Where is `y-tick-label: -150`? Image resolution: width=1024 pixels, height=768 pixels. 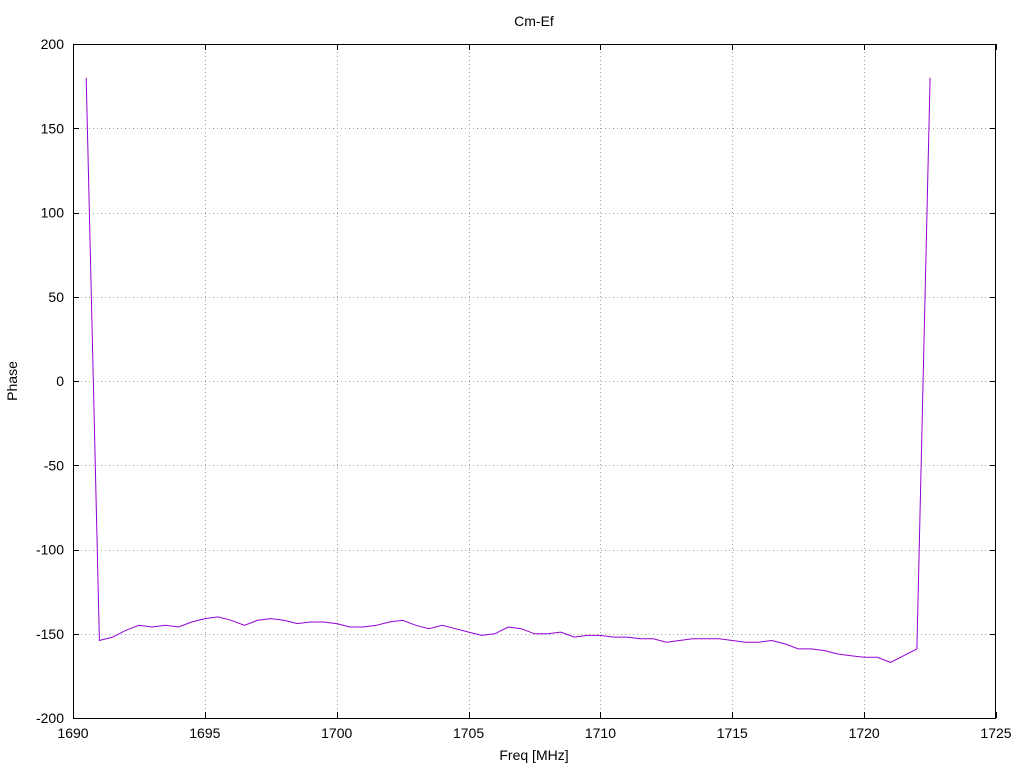 y-tick-label: -150 is located at coordinates (50, 634).